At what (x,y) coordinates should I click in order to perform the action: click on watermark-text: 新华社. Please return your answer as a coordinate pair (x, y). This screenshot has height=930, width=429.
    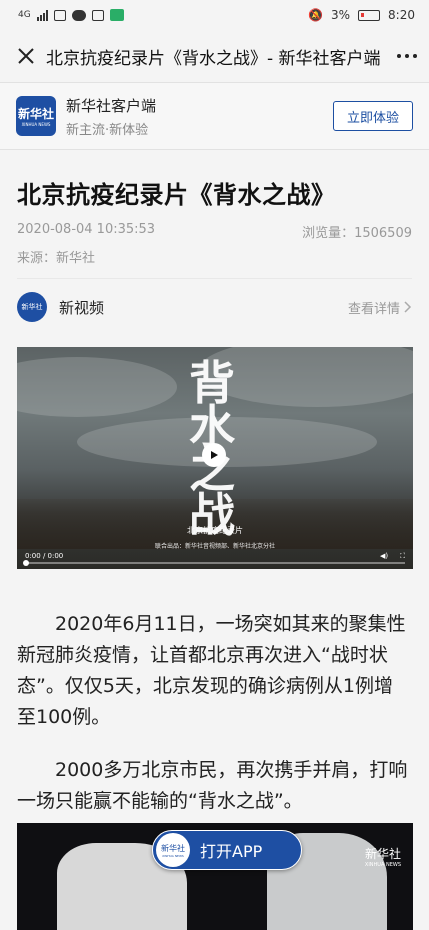
    Looking at the image, I should click on (382, 854).